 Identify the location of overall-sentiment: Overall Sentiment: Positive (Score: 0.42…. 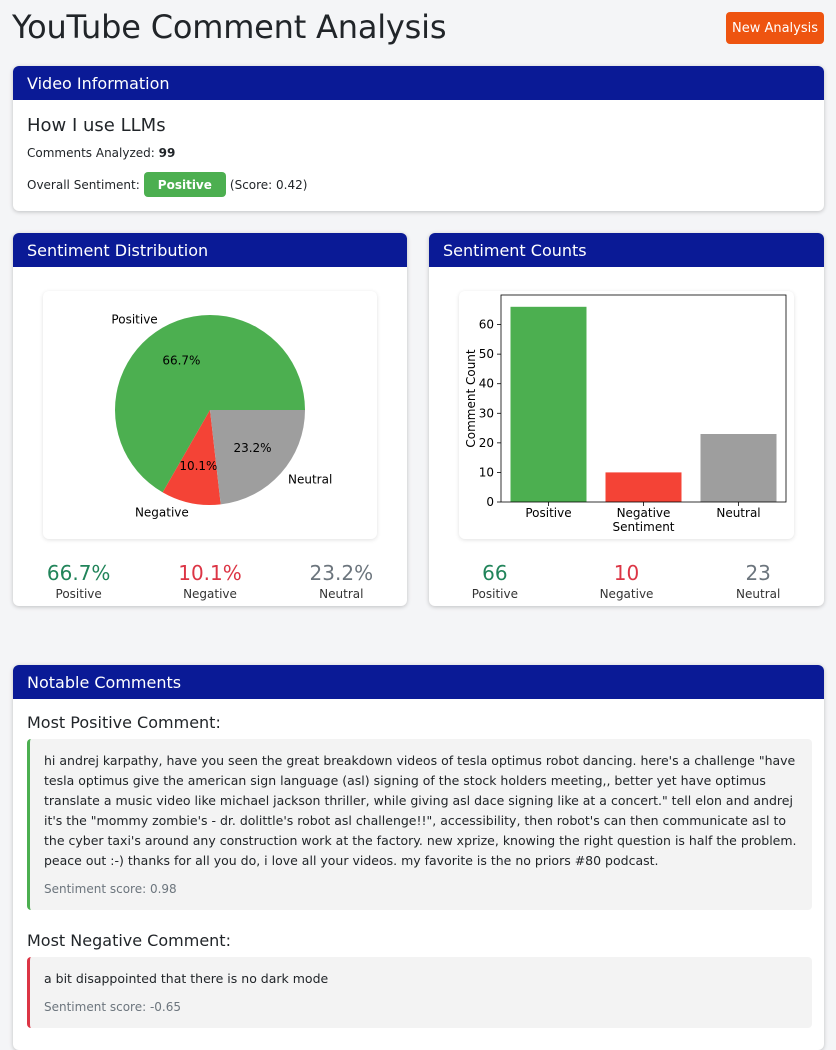
(167, 184).